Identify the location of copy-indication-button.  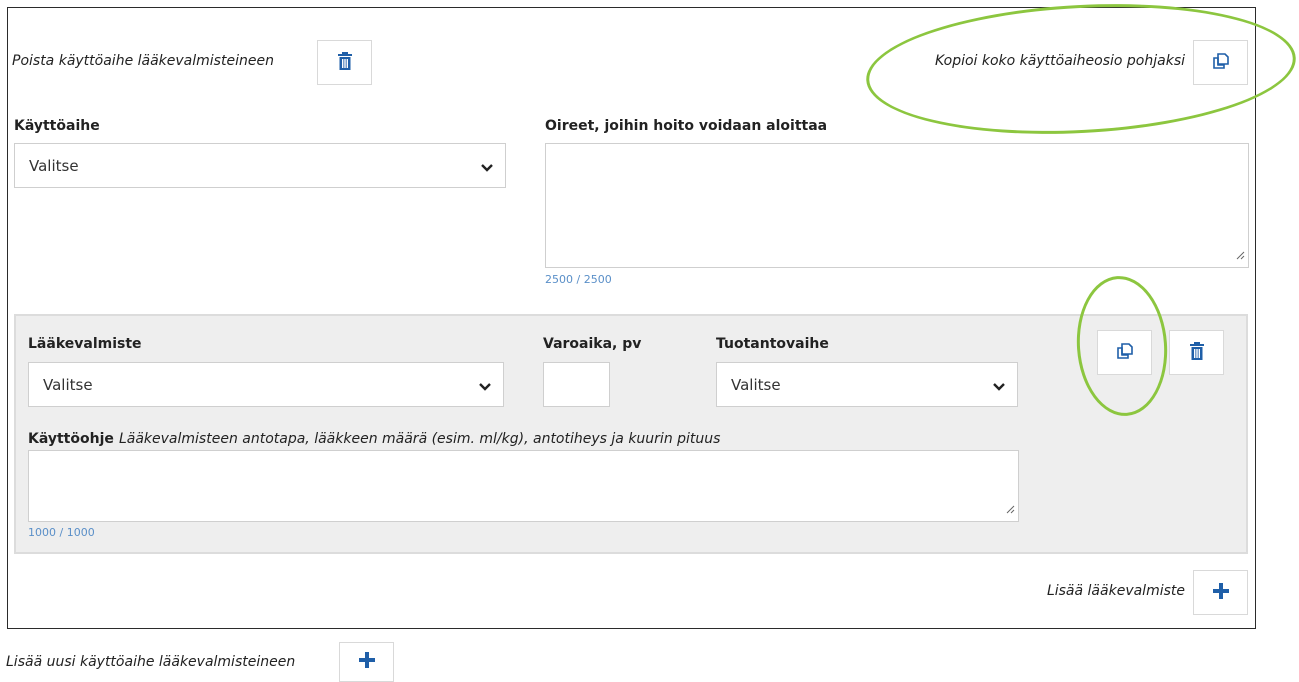
(1220, 62).